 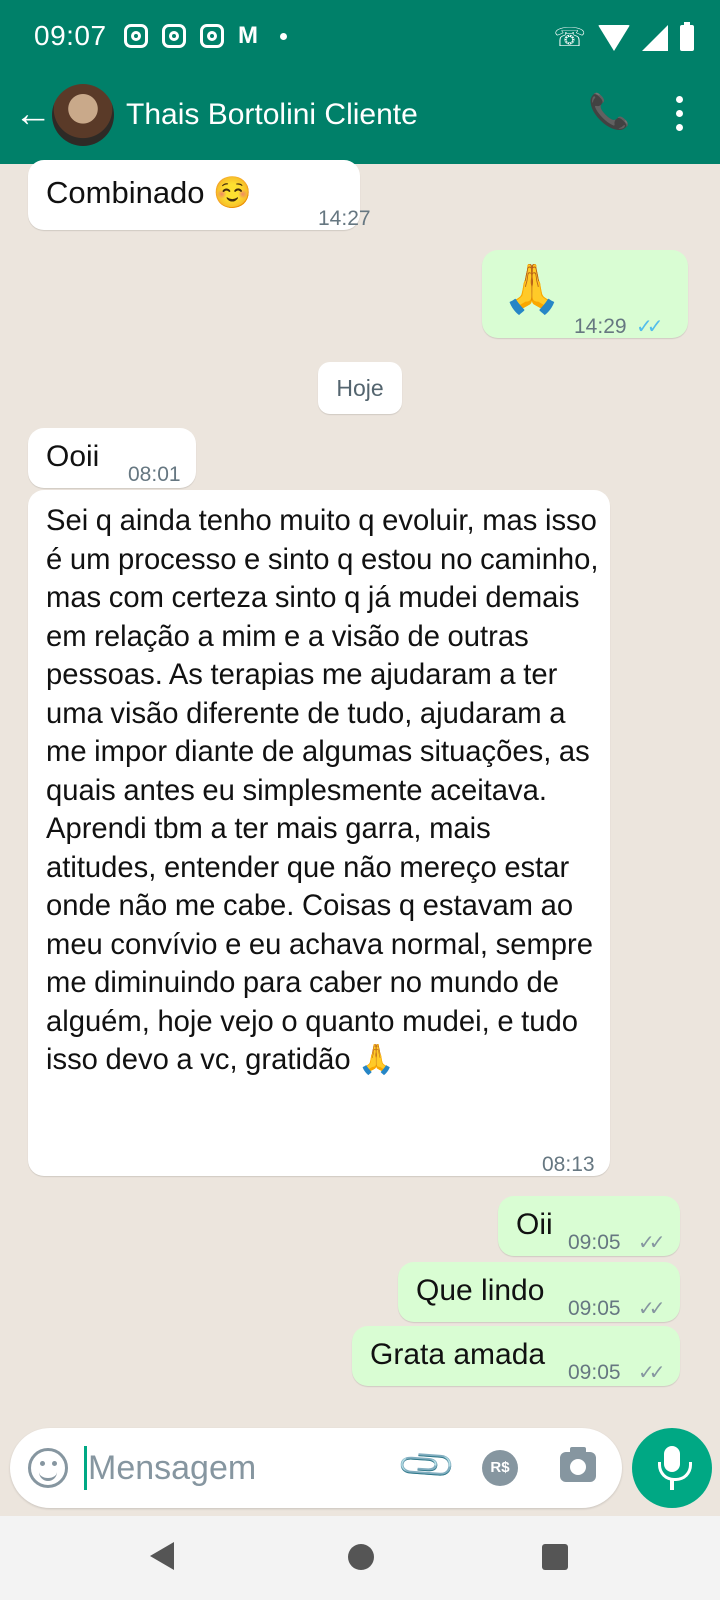 I want to click on back-arrow-icon: ←, so click(x=33, y=114).